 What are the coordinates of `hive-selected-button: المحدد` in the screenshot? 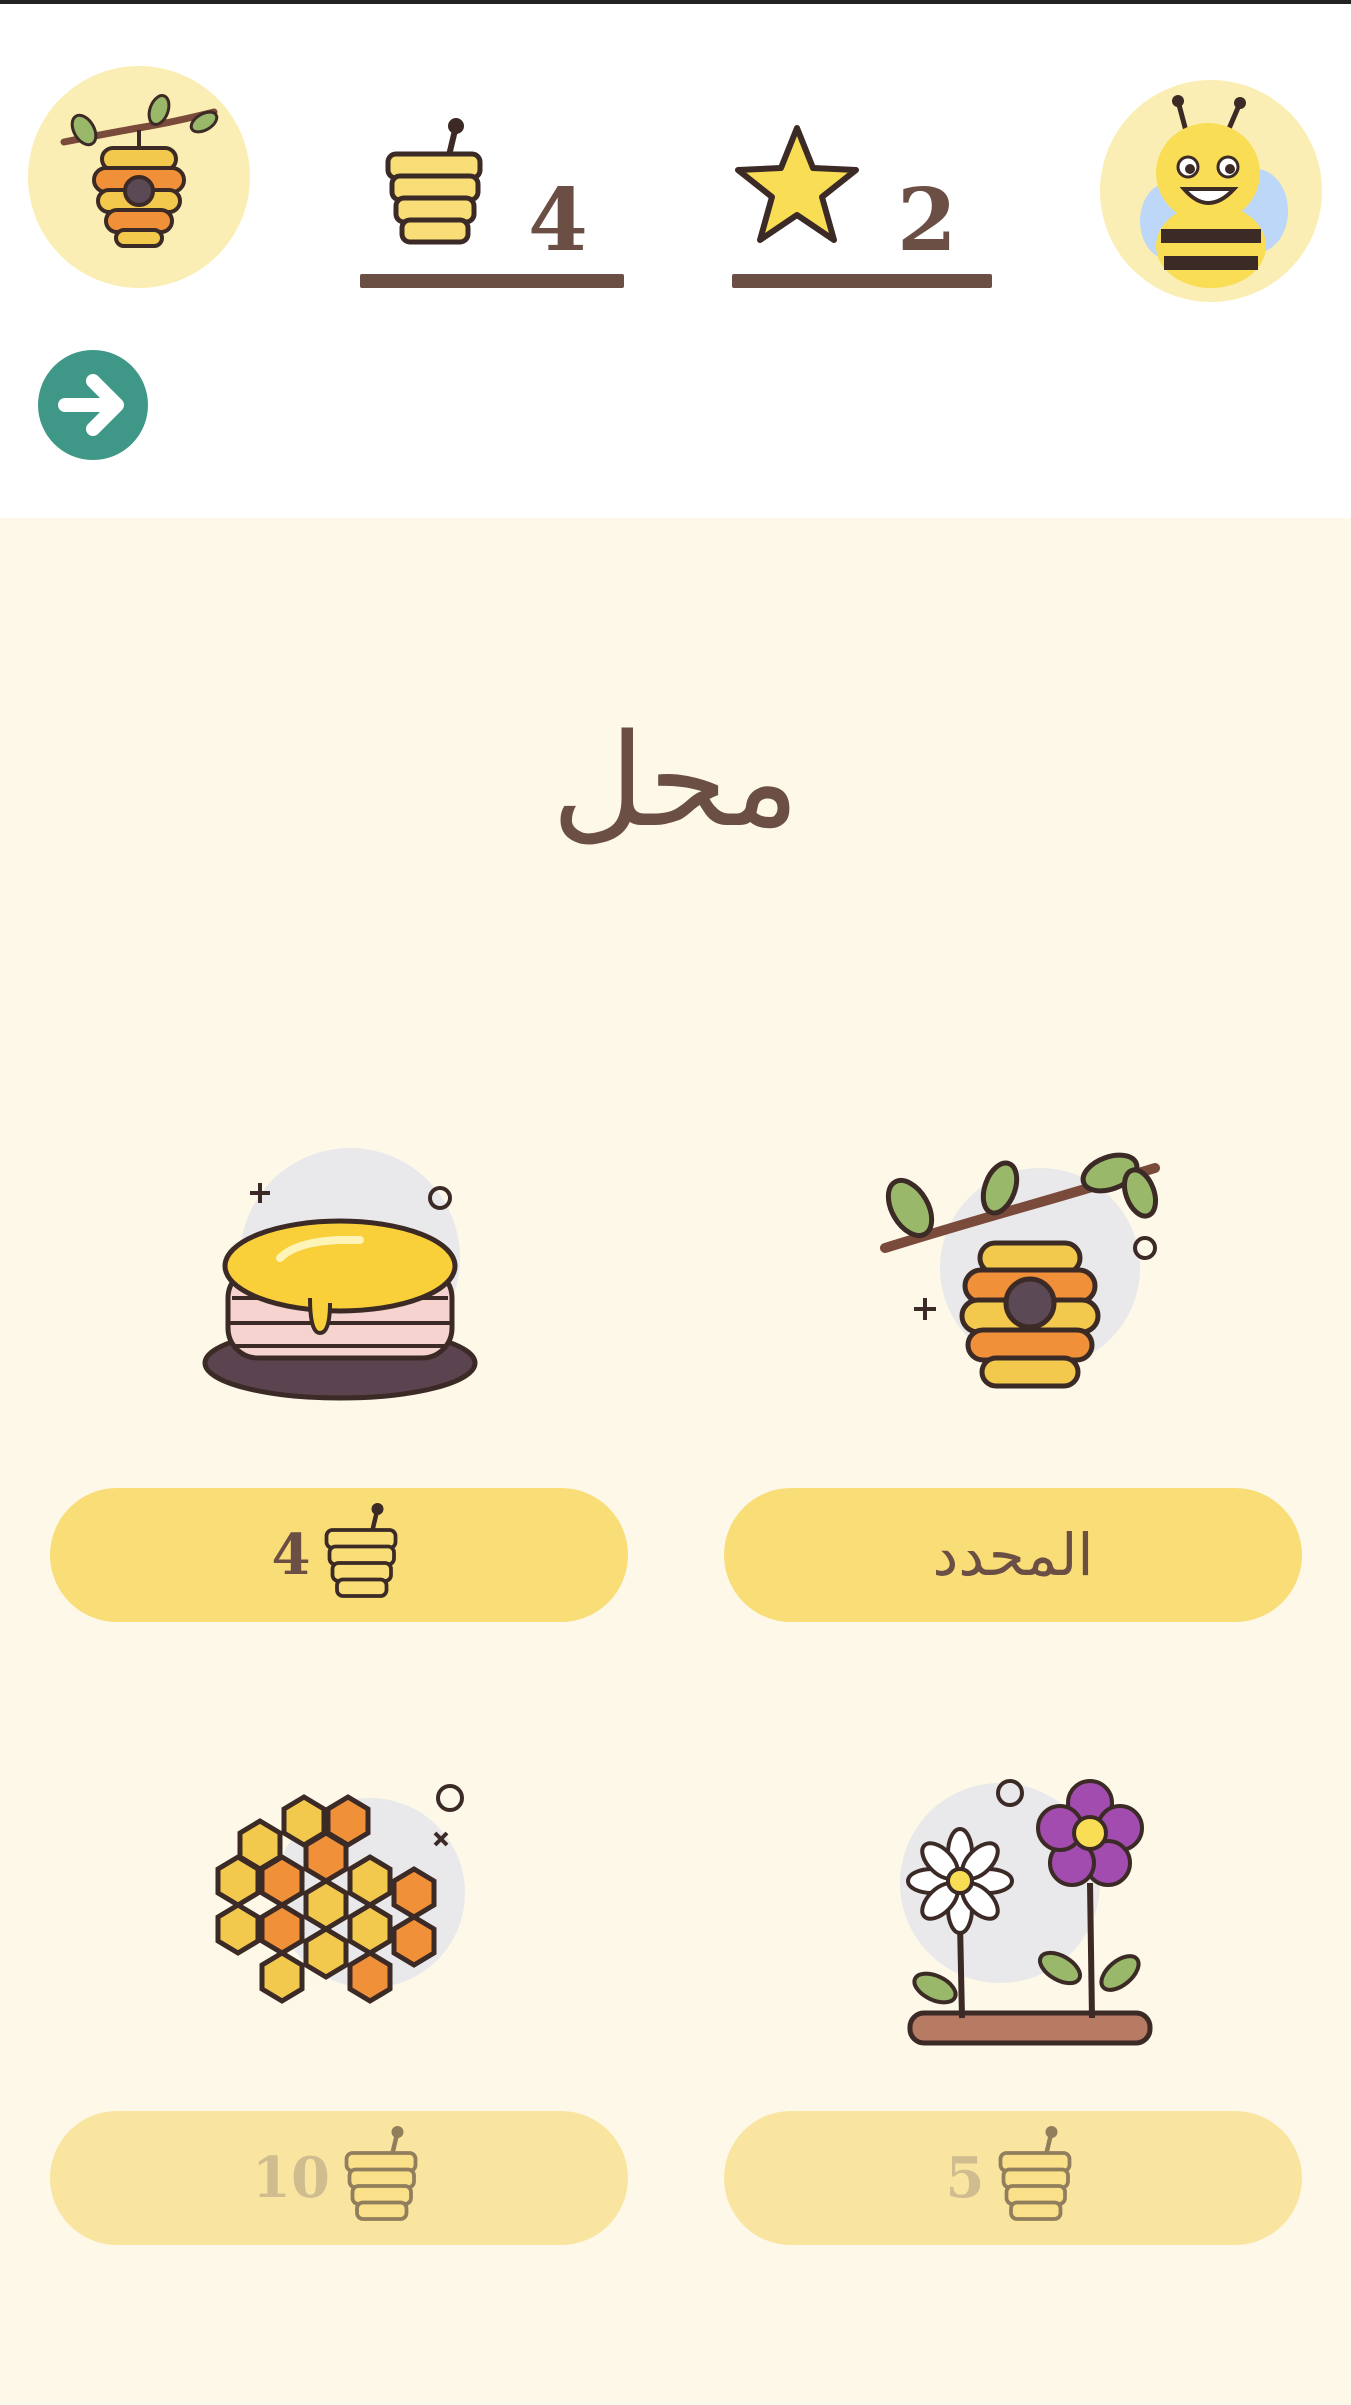 It's located at (1013, 1555).